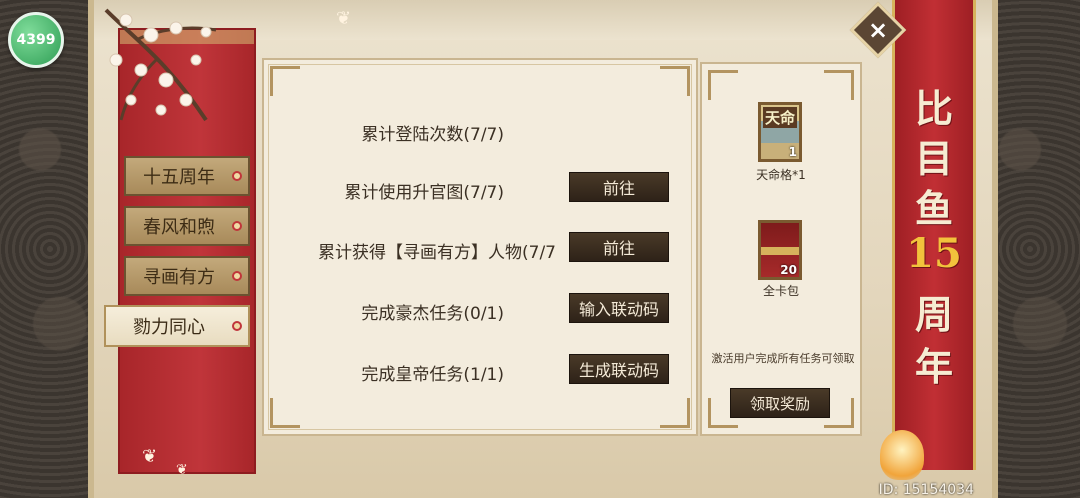  I want to click on tab-label: 寻画有方, so click(179, 277).